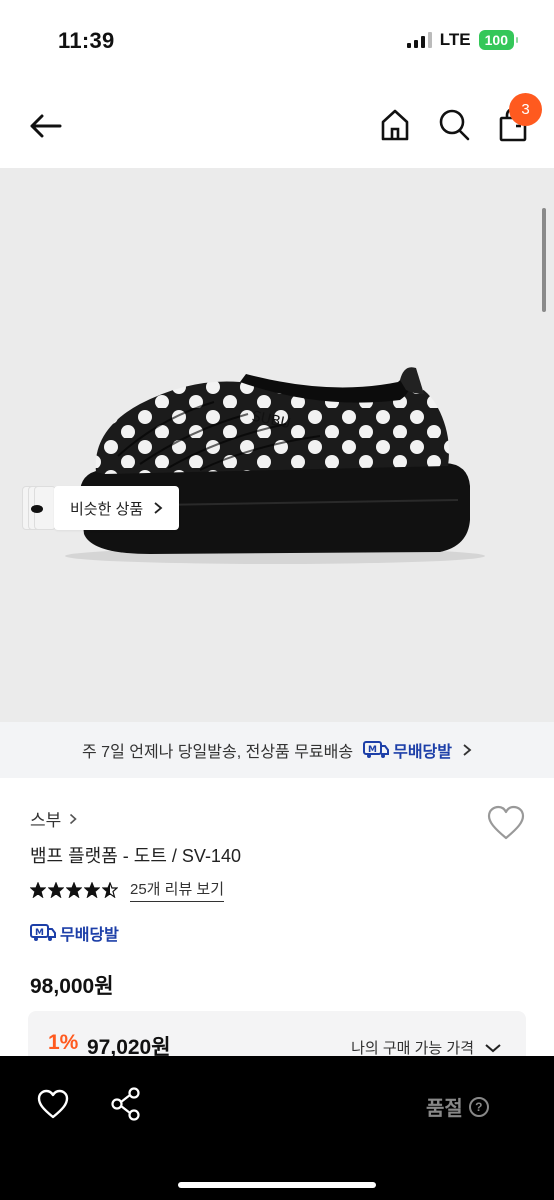  I want to click on like-button, so click(53, 1104).